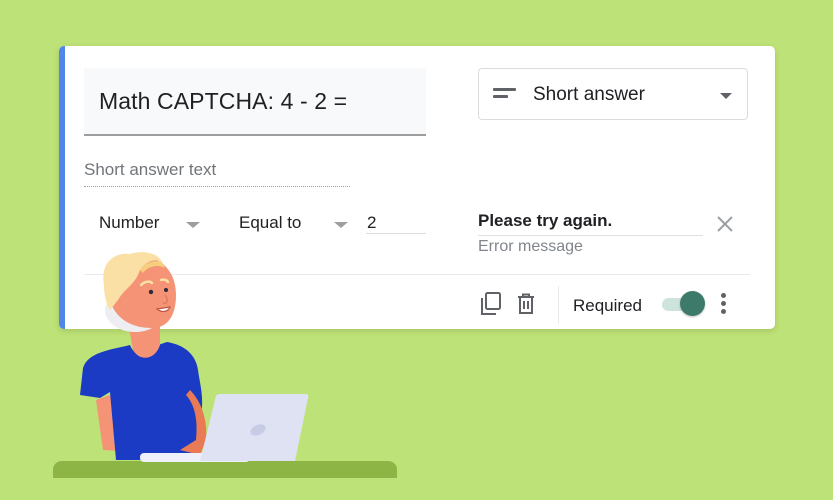  I want to click on question-type-dropdown: Short answer, so click(613, 94).